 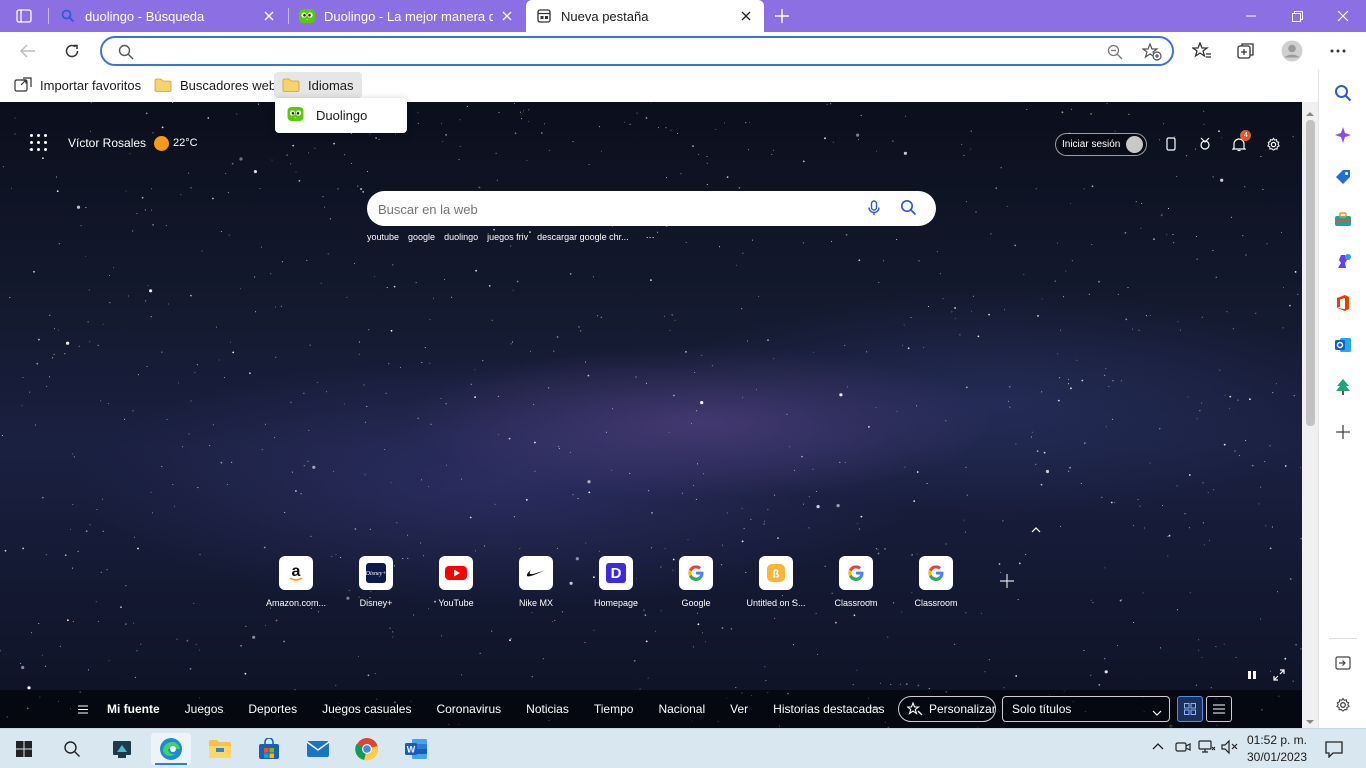 What do you see at coordinates (24, 16) in the screenshot?
I see `tab-actions-icon` at bounding box center [24, 16].